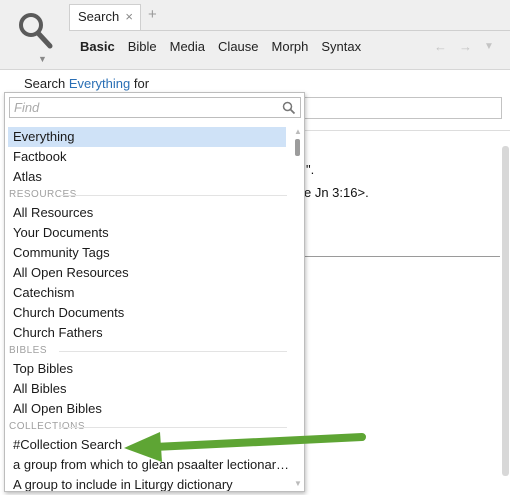  What do you see at coordinates (298, 131) in the screenshot?
I see `scroll-up-icon: ▲` at bounding box center [298, 131].